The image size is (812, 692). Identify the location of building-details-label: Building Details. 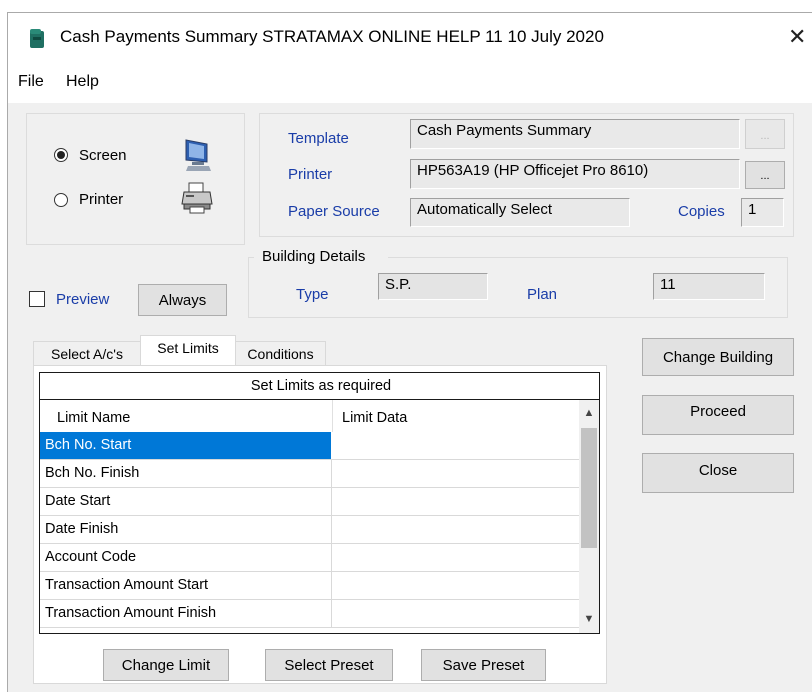
(314, 256).